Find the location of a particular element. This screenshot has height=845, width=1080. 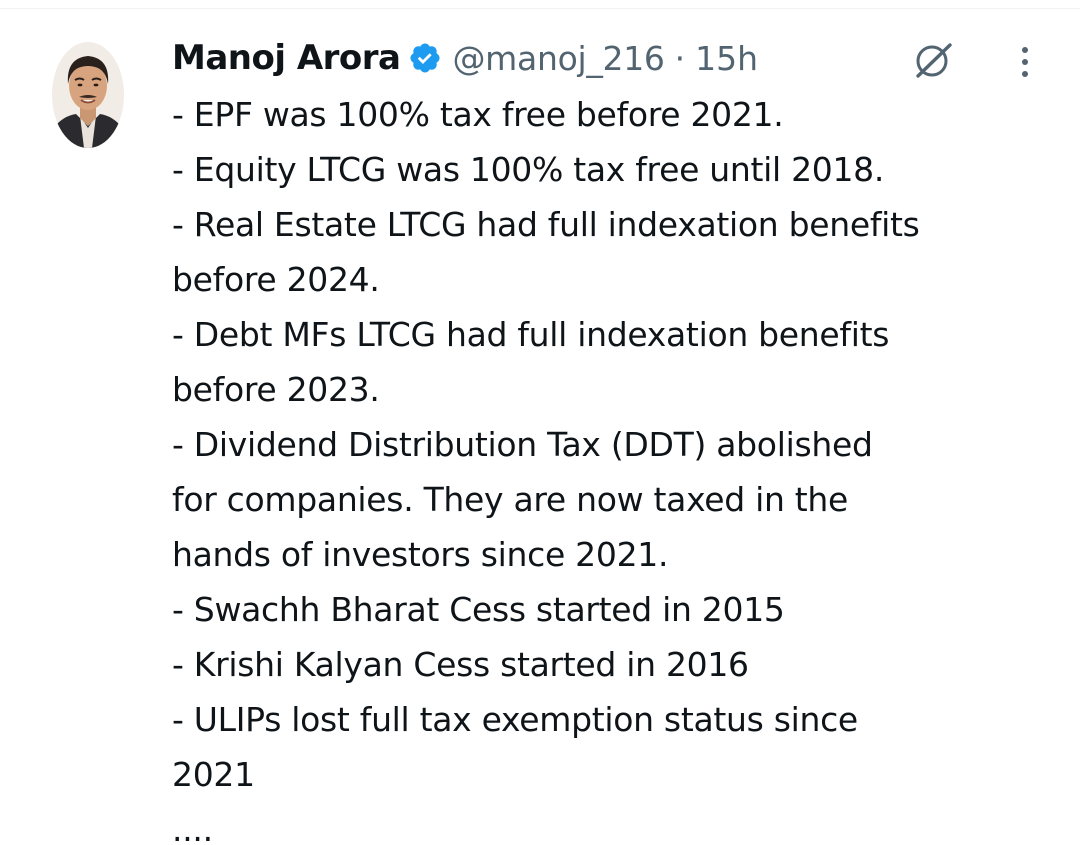

author-handle: @manoj_216 is located at coordinates (558, 58).